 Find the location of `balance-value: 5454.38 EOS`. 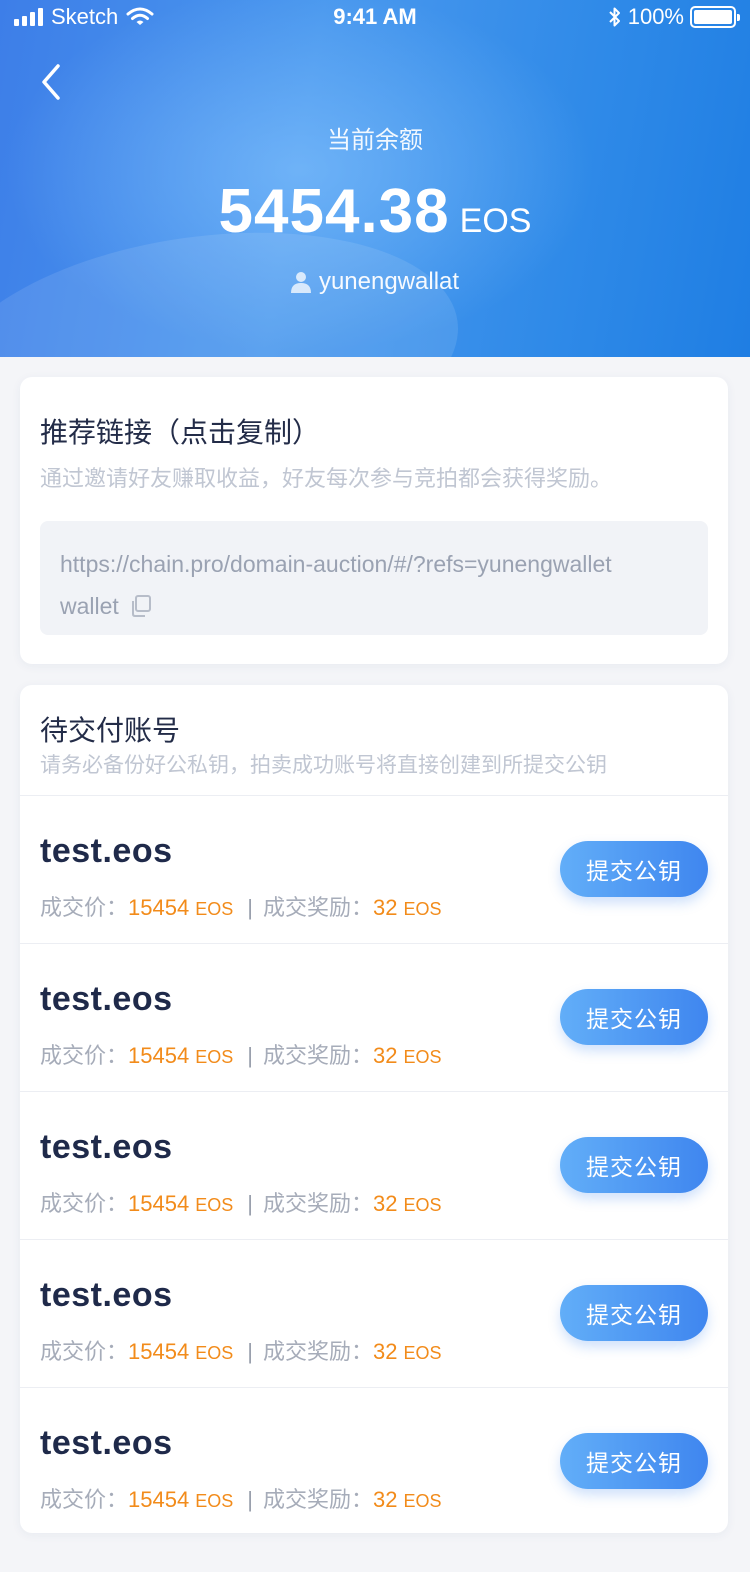

balance-value: 5454.38 EOS is located at coordinates (375, 211).